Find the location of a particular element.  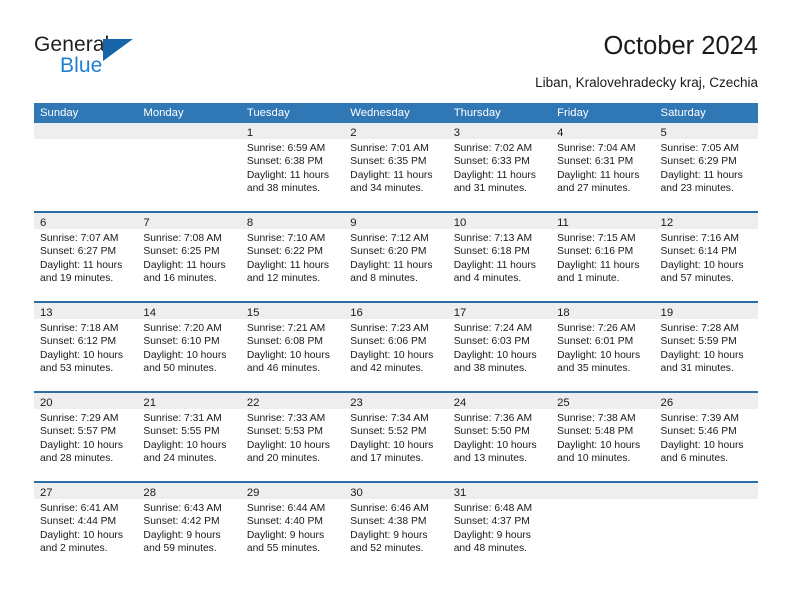

sunset-text: Sunset: 6:18 PM is located at coordinates (491, 252).